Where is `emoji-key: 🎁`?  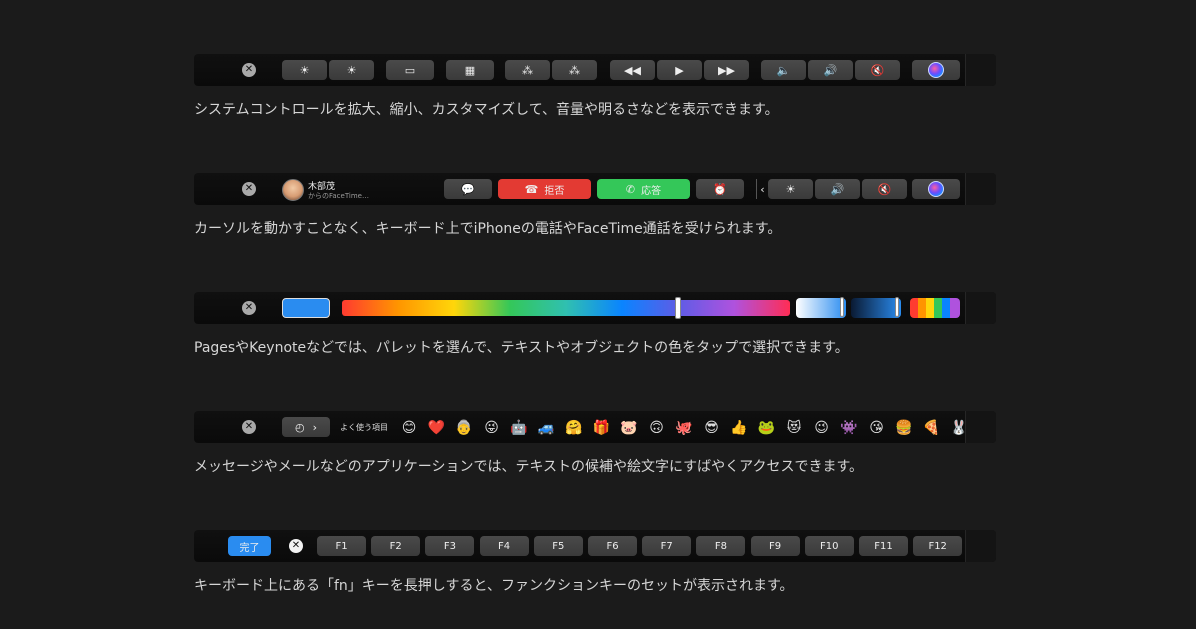 emoji-key: 🎁 is located at coordinates (602, 428).